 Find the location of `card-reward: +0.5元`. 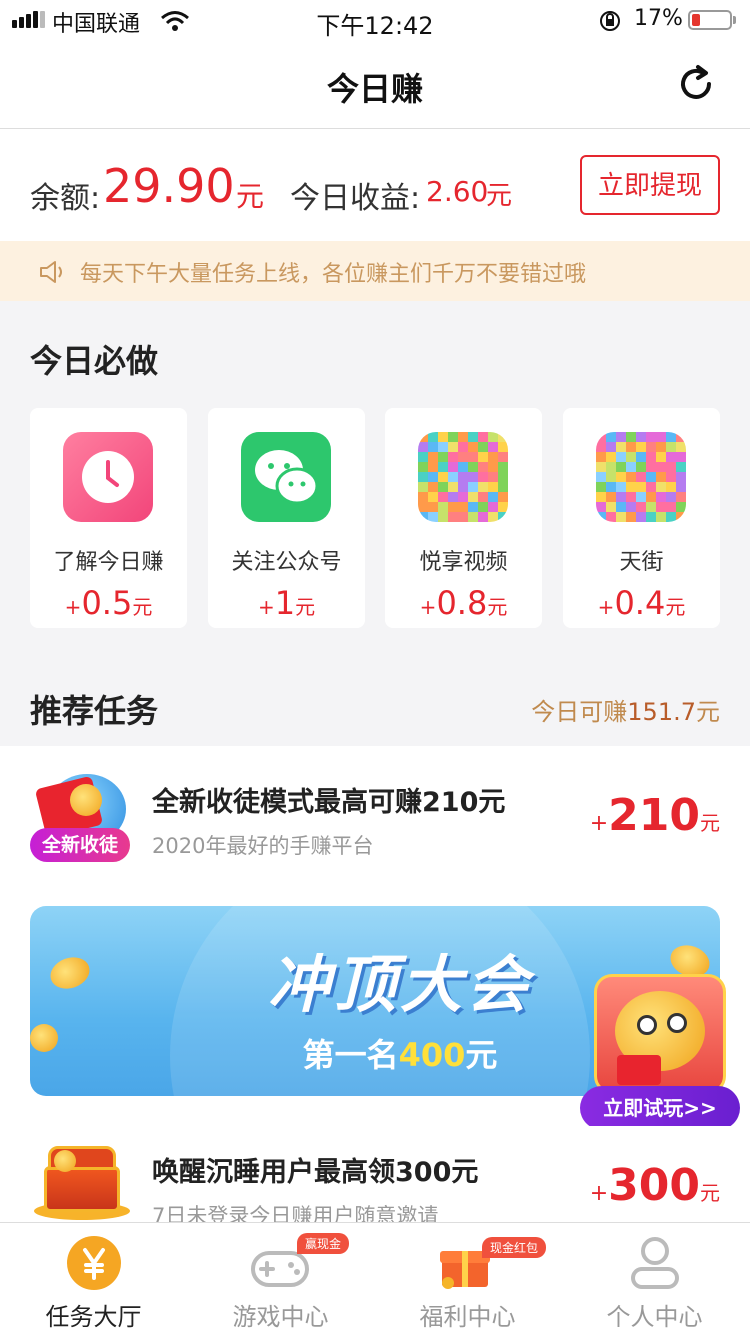

card-reward: +0.5元 is located at coordinates (108, 603).